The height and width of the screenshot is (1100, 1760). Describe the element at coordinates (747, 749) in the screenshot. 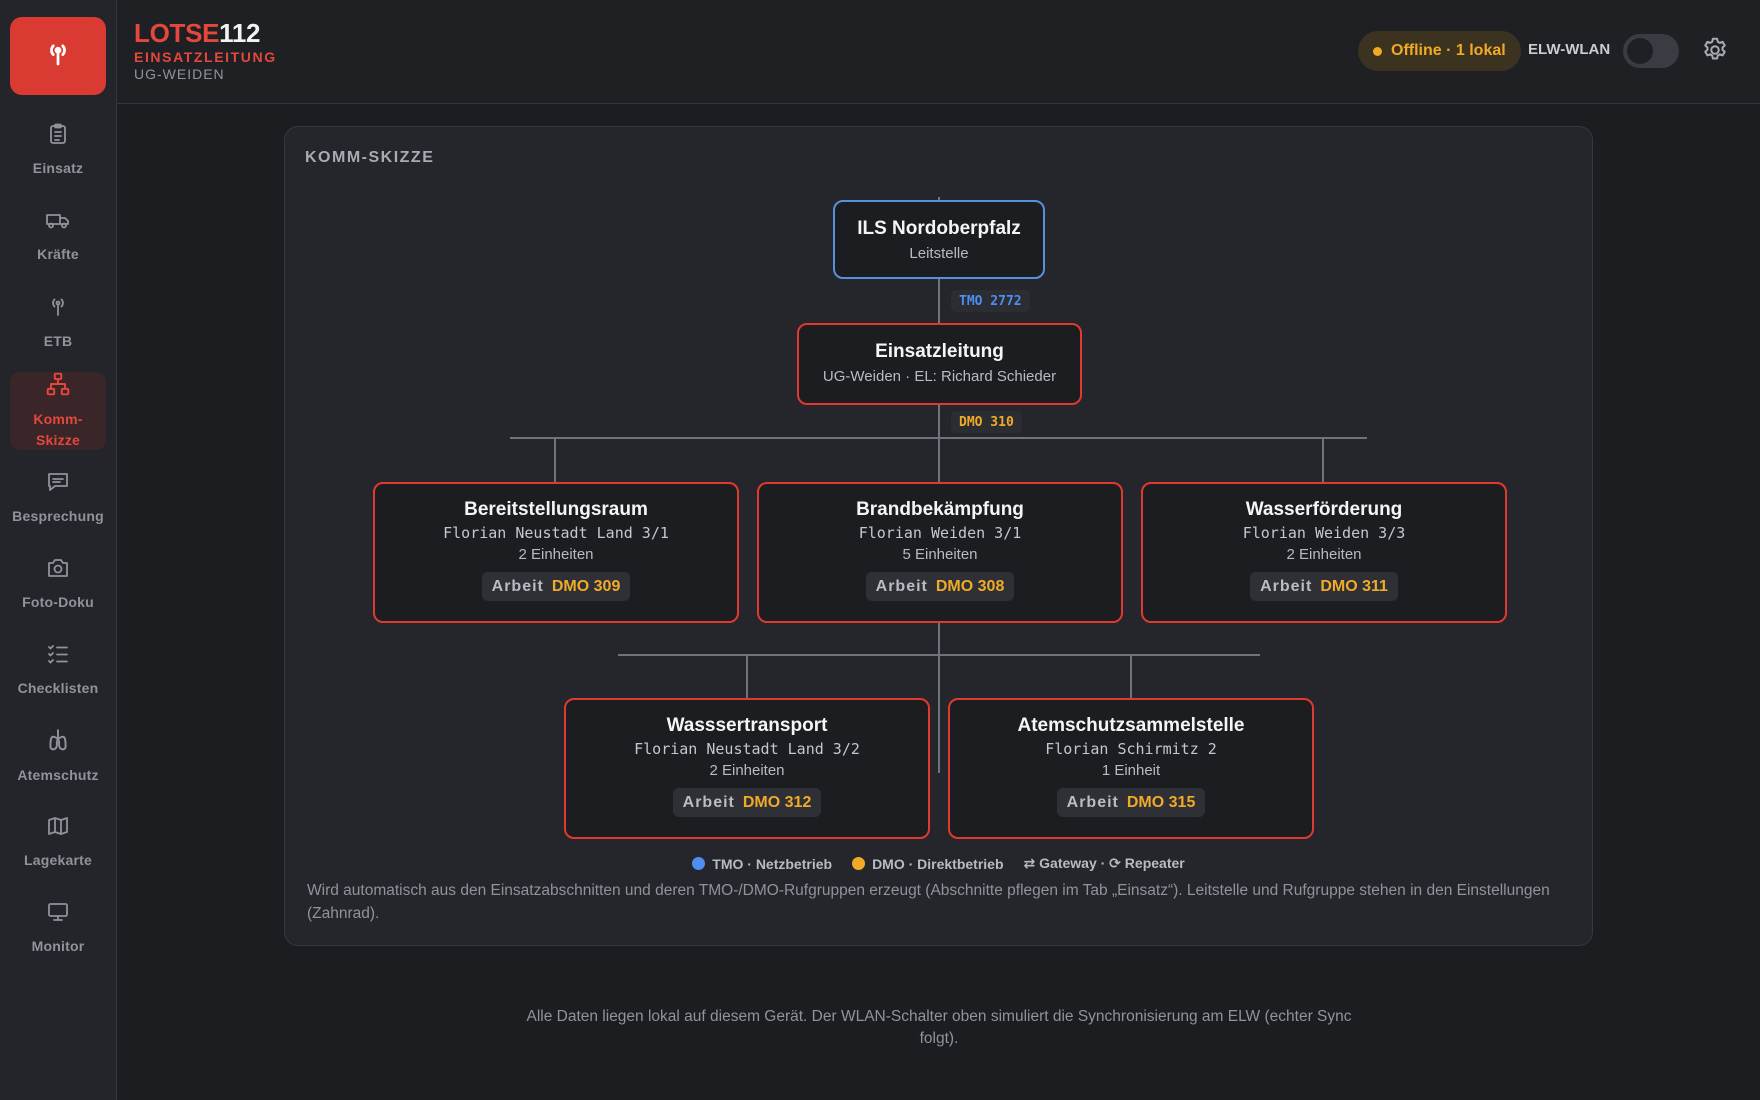

I see `node-callsign: Florian Neustadt Land 3/2` at that location.